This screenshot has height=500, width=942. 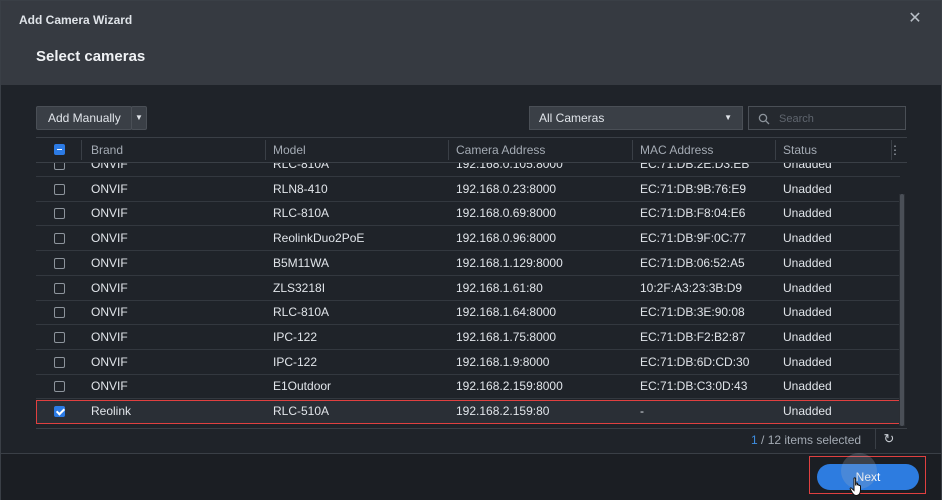 I want to click on refresh-icon: ↻, so click(x=888, y=439).